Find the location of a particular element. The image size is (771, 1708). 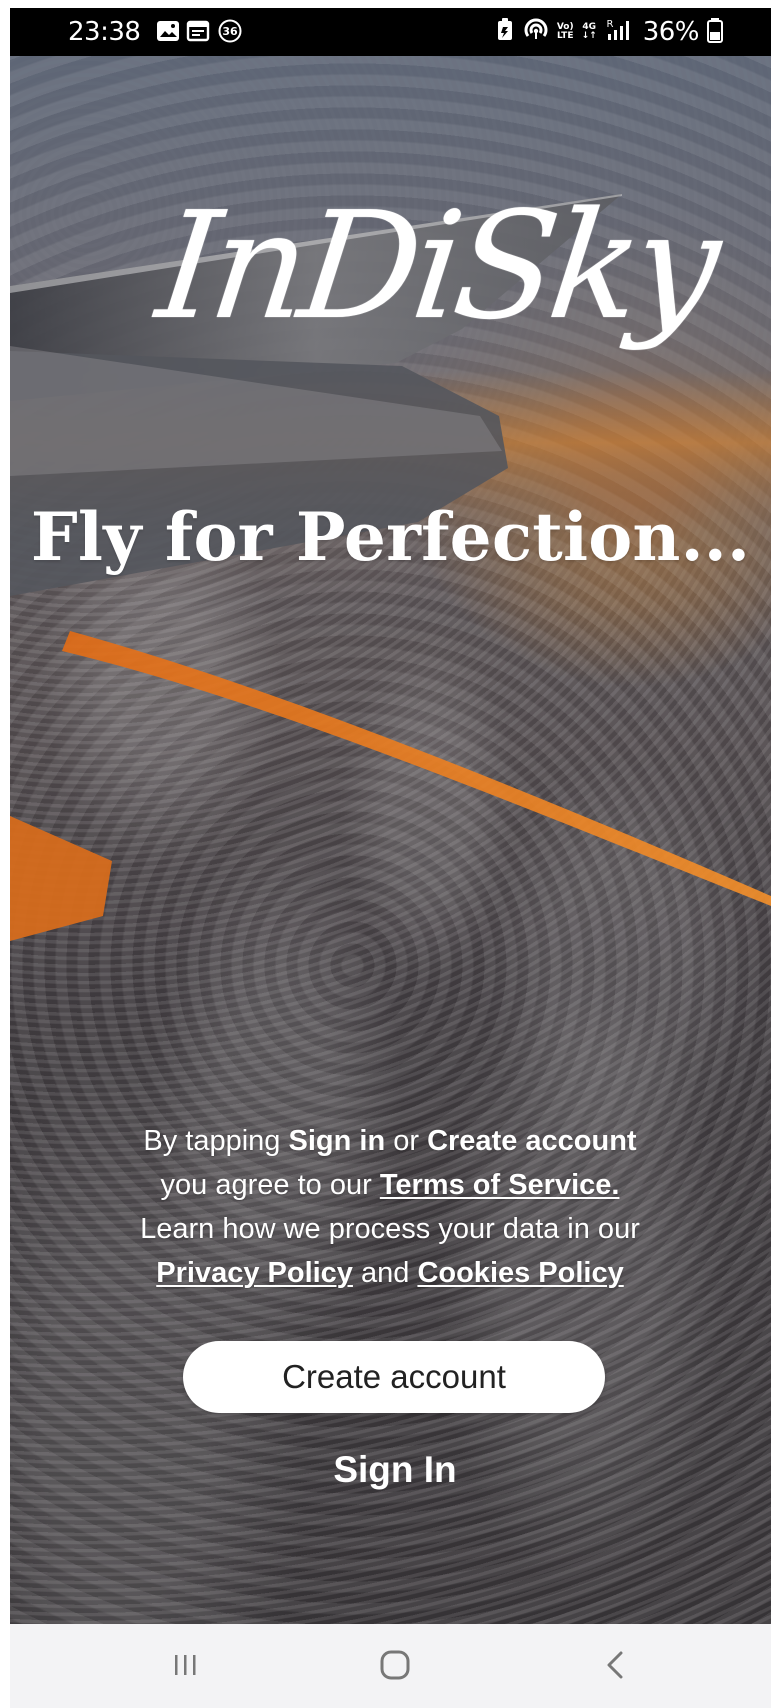

recent-apps-icon is located at coordinates (185, 1665).